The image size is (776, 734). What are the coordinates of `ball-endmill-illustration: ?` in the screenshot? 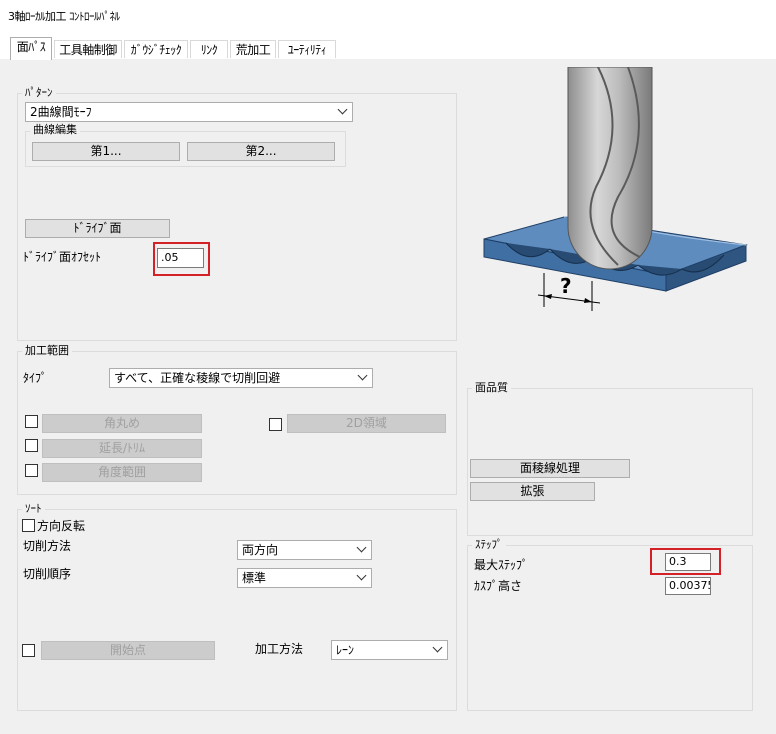 It's located at (615, 189).